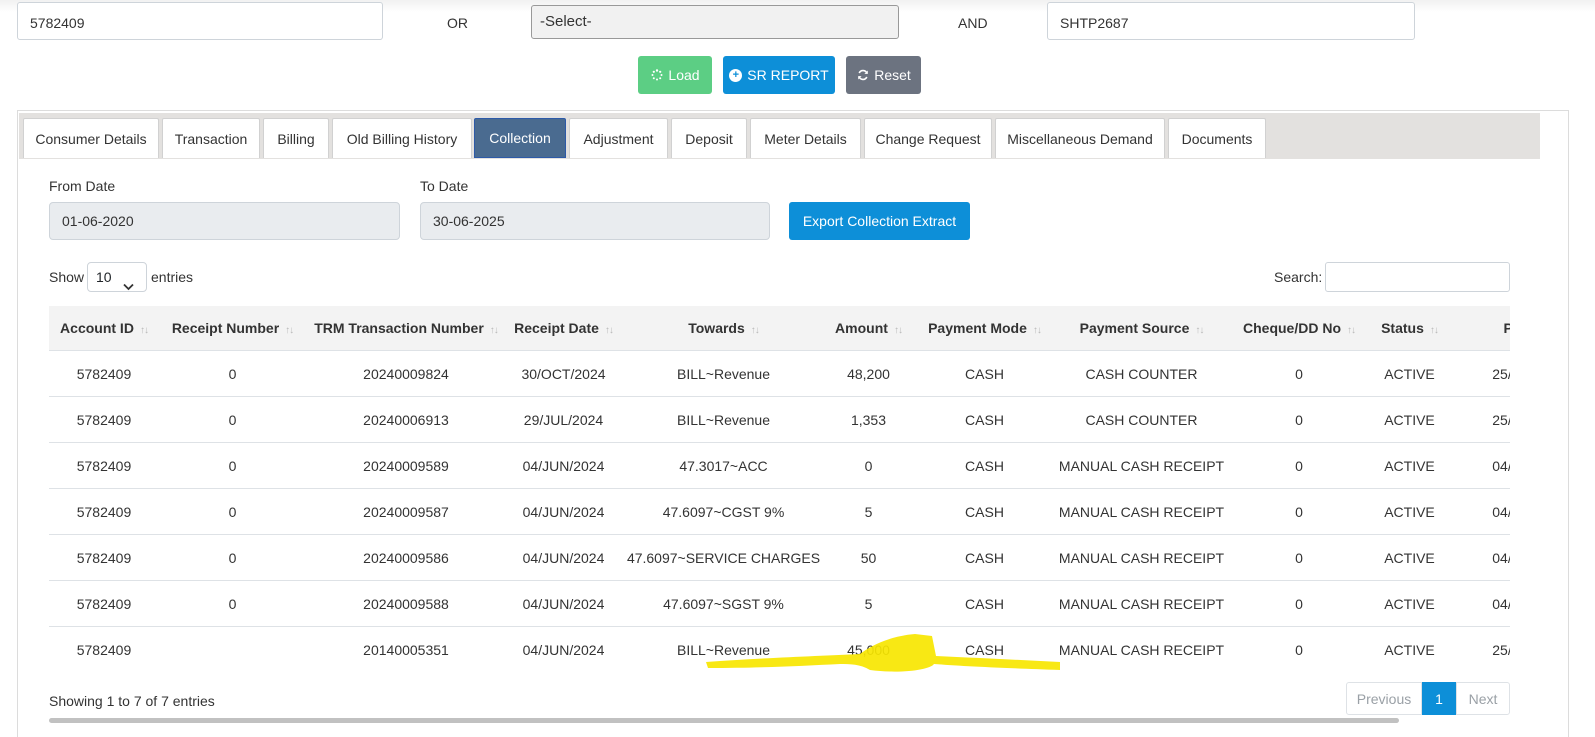 The height and width of the screenshot is (737, 1595). I want to click on table-cell: BILL~Revenue, so click(723, 373).